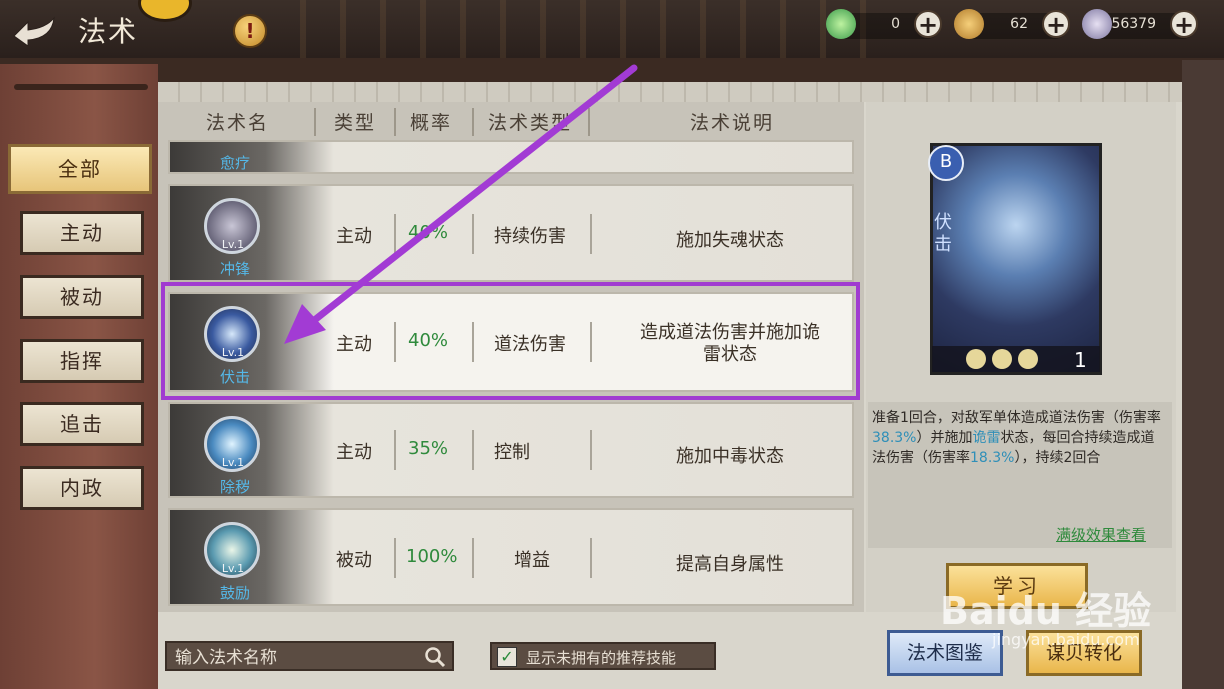  Describe the element at coordinates (530, 123) in the screenshot. I see `header-category: 法术类型` at that location.